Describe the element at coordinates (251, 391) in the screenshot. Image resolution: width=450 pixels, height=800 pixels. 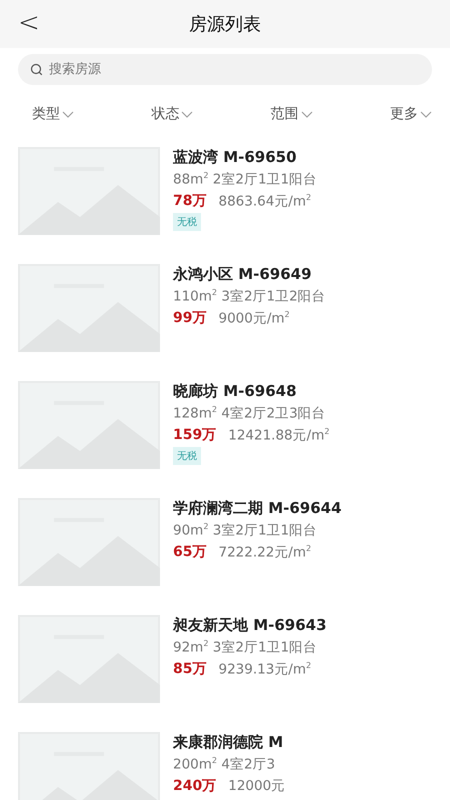
I see `listing-title: 晓廊坊 M-69648` at that location.